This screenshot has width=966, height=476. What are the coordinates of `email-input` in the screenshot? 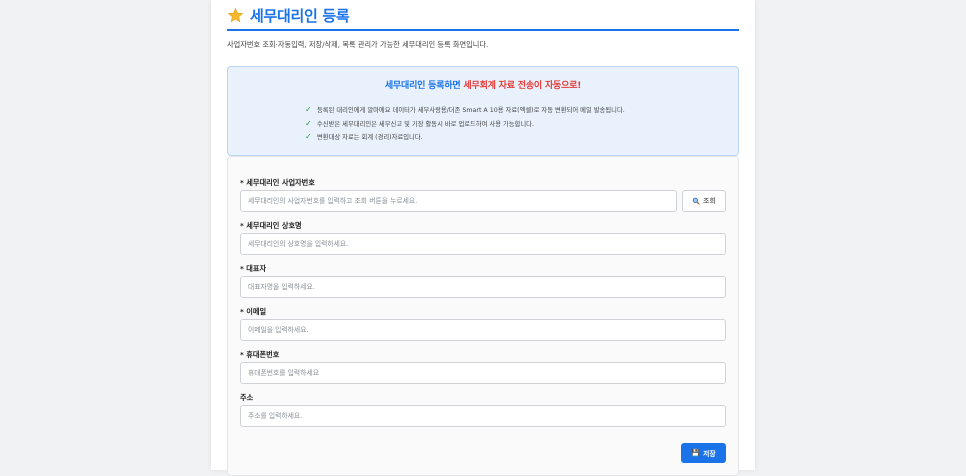 It's located at (483, 330).